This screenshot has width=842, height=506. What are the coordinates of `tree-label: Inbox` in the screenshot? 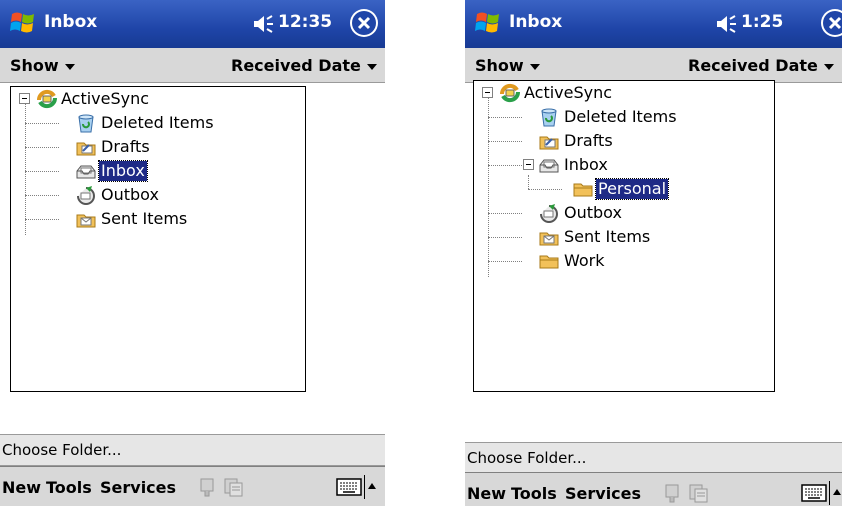 It's located at (586, 164).